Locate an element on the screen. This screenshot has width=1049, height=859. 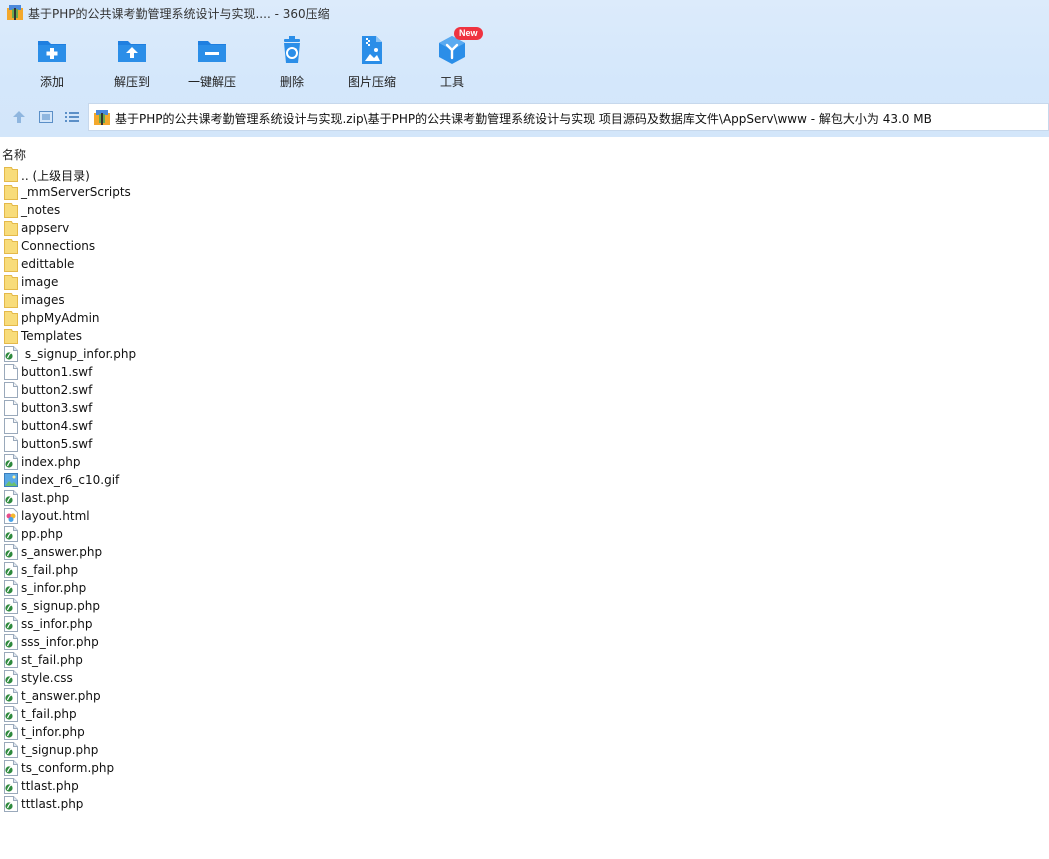
file-list-item: Templates is located at coordinates (524, 336).